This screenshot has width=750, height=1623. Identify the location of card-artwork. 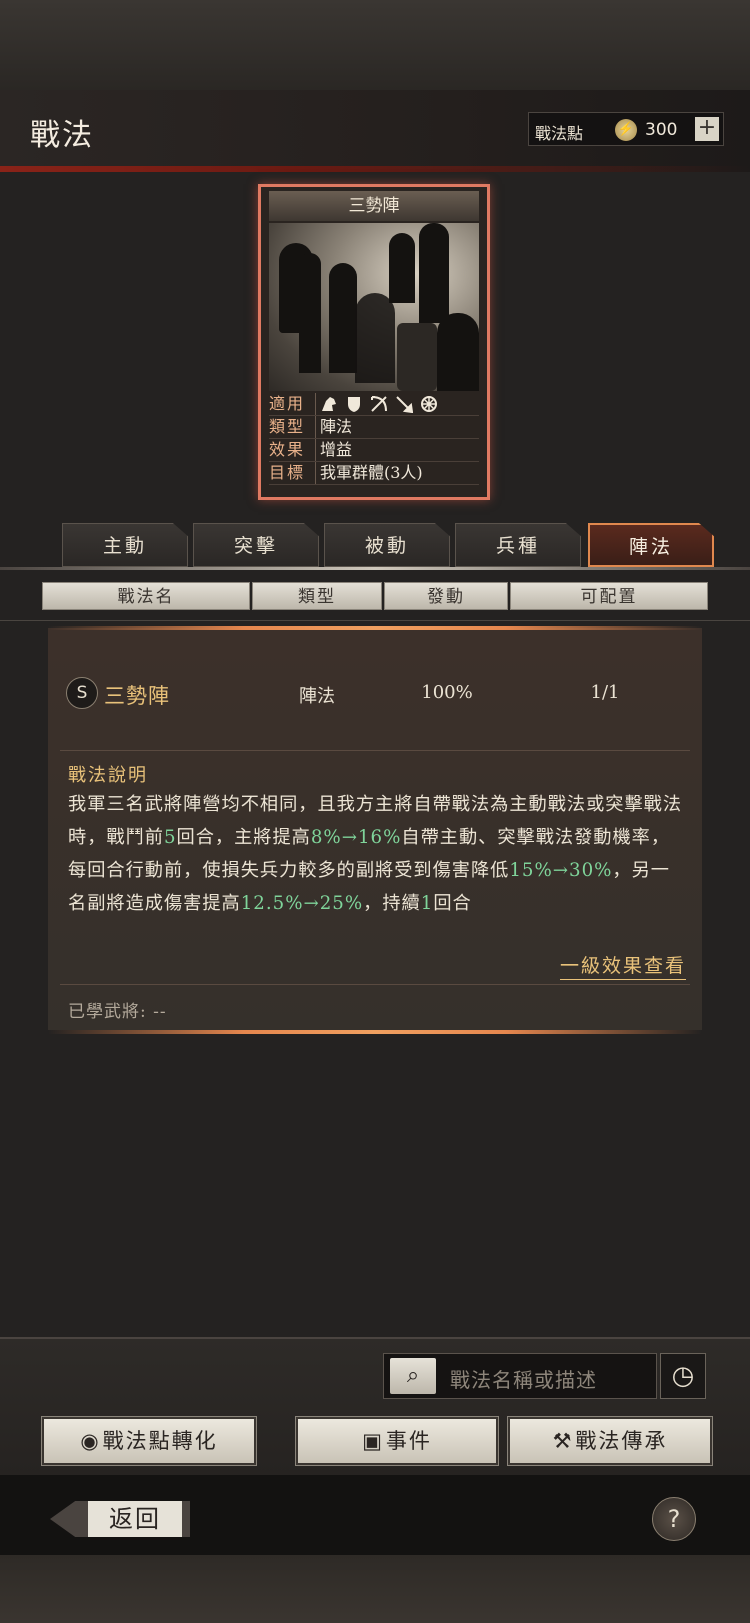
(374, 307).